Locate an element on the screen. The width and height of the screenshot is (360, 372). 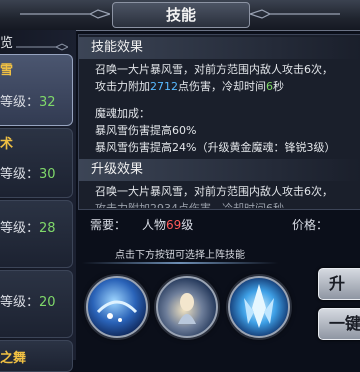
skill-card-level: 等级：20 is located at coordinates (28, 302).